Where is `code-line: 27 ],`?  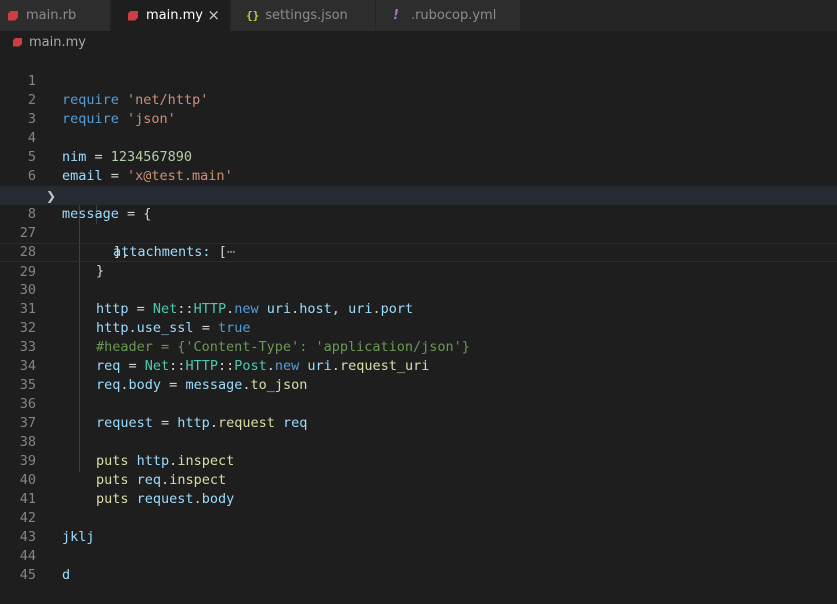
code-line: 27 ], is located at coordinates (418, 232).